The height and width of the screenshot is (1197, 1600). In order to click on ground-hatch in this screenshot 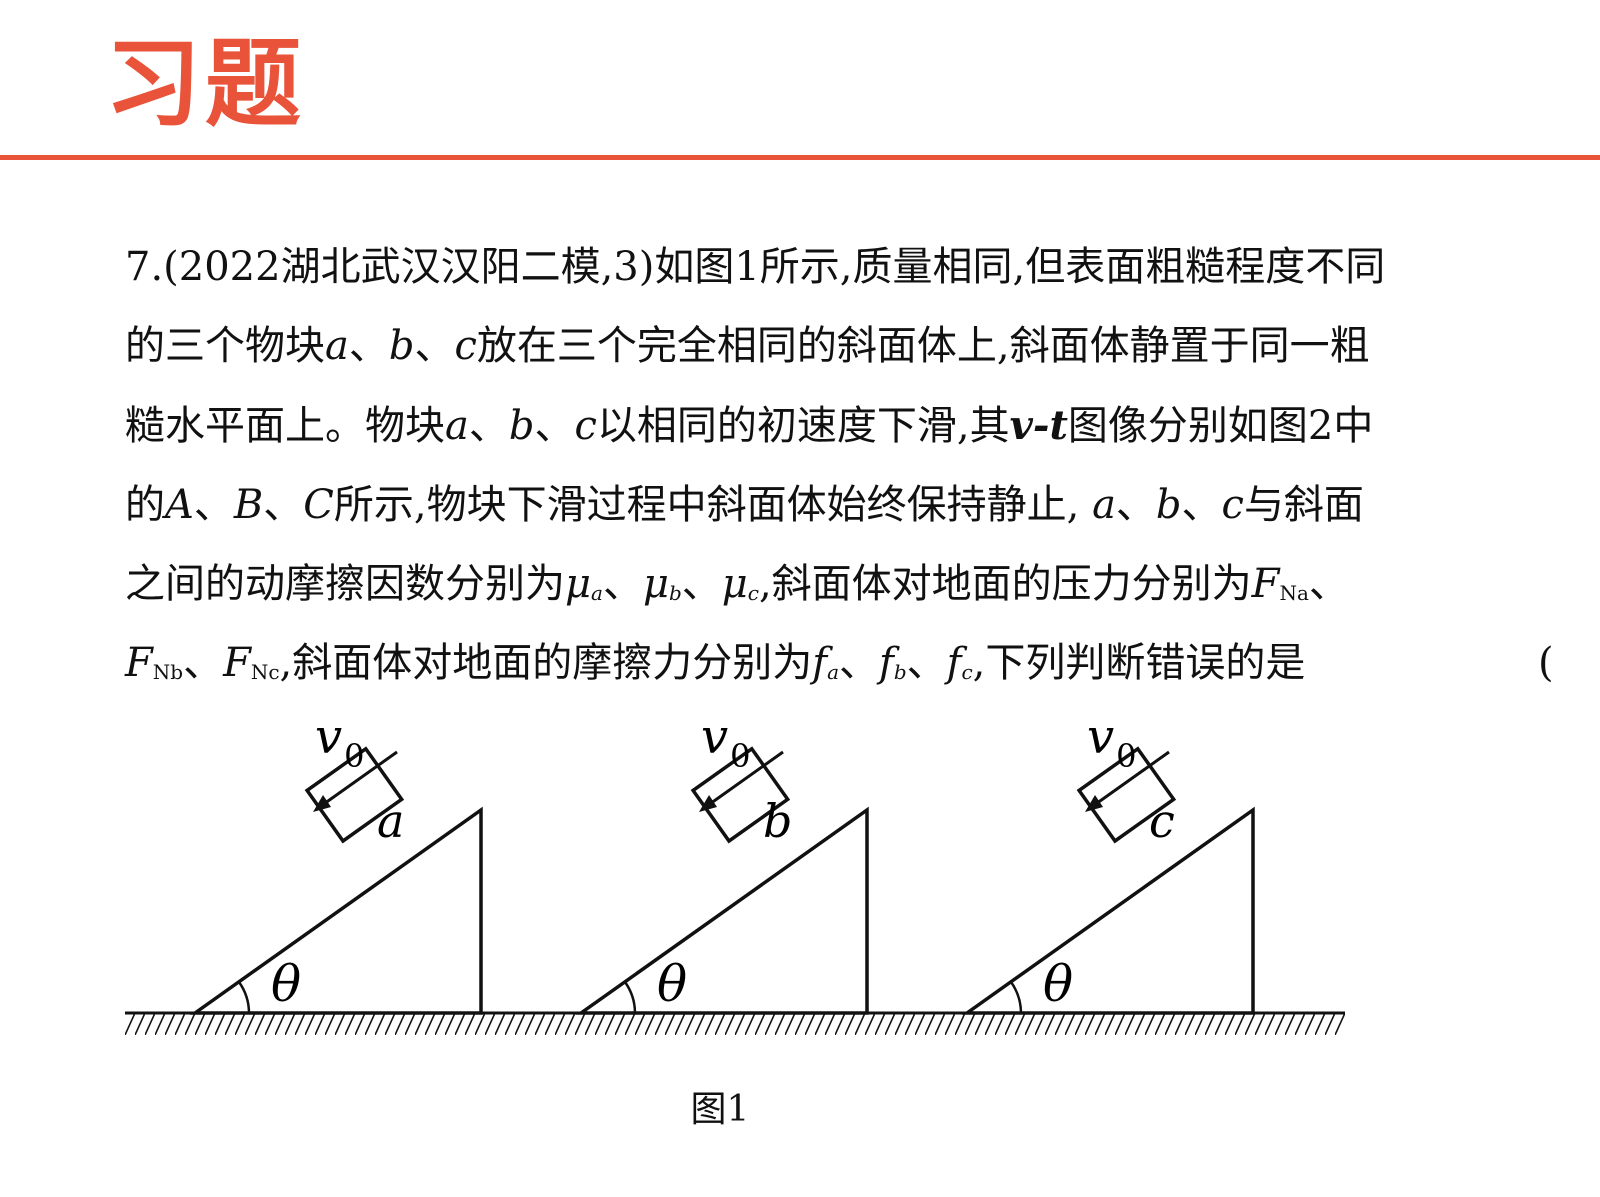, I will do `click(735, 1024)`.